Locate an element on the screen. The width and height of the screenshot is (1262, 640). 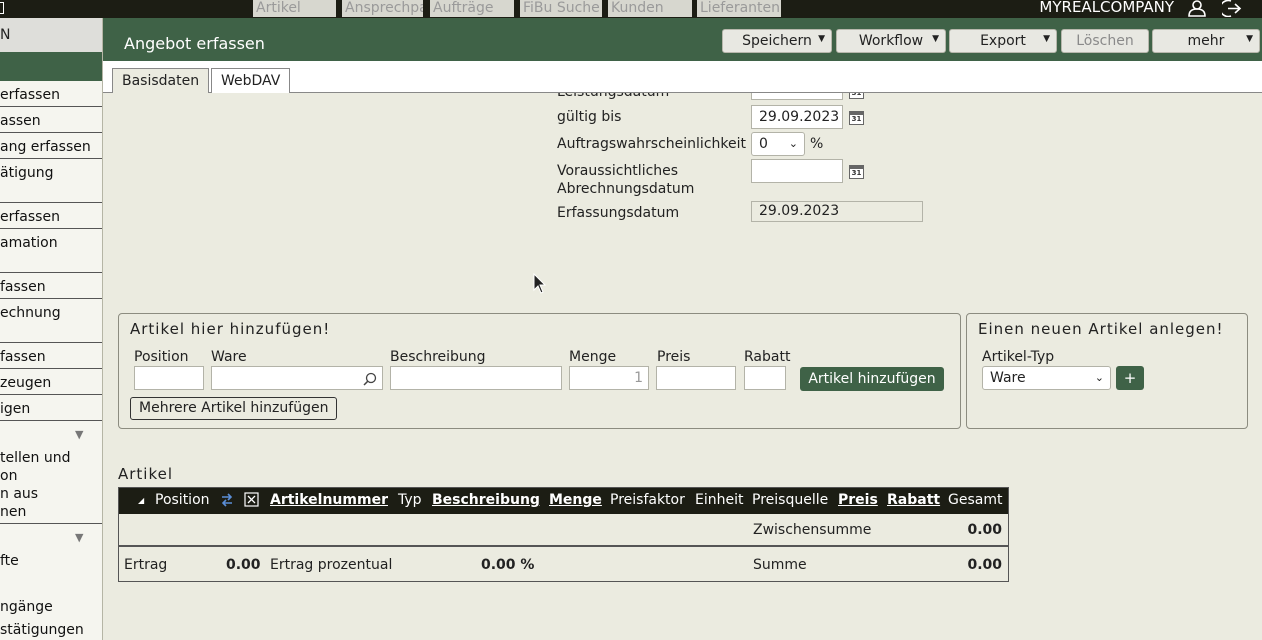
quicksearch-artikel: Artikel is located at coordinates (294, 8).